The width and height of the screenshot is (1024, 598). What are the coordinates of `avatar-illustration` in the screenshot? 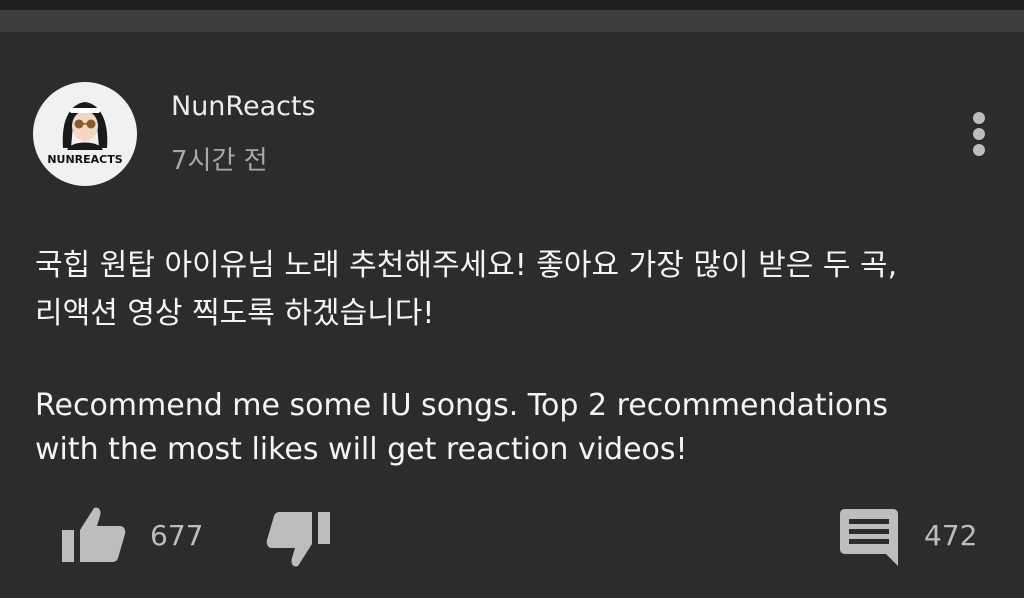 It's located at (85, 126).